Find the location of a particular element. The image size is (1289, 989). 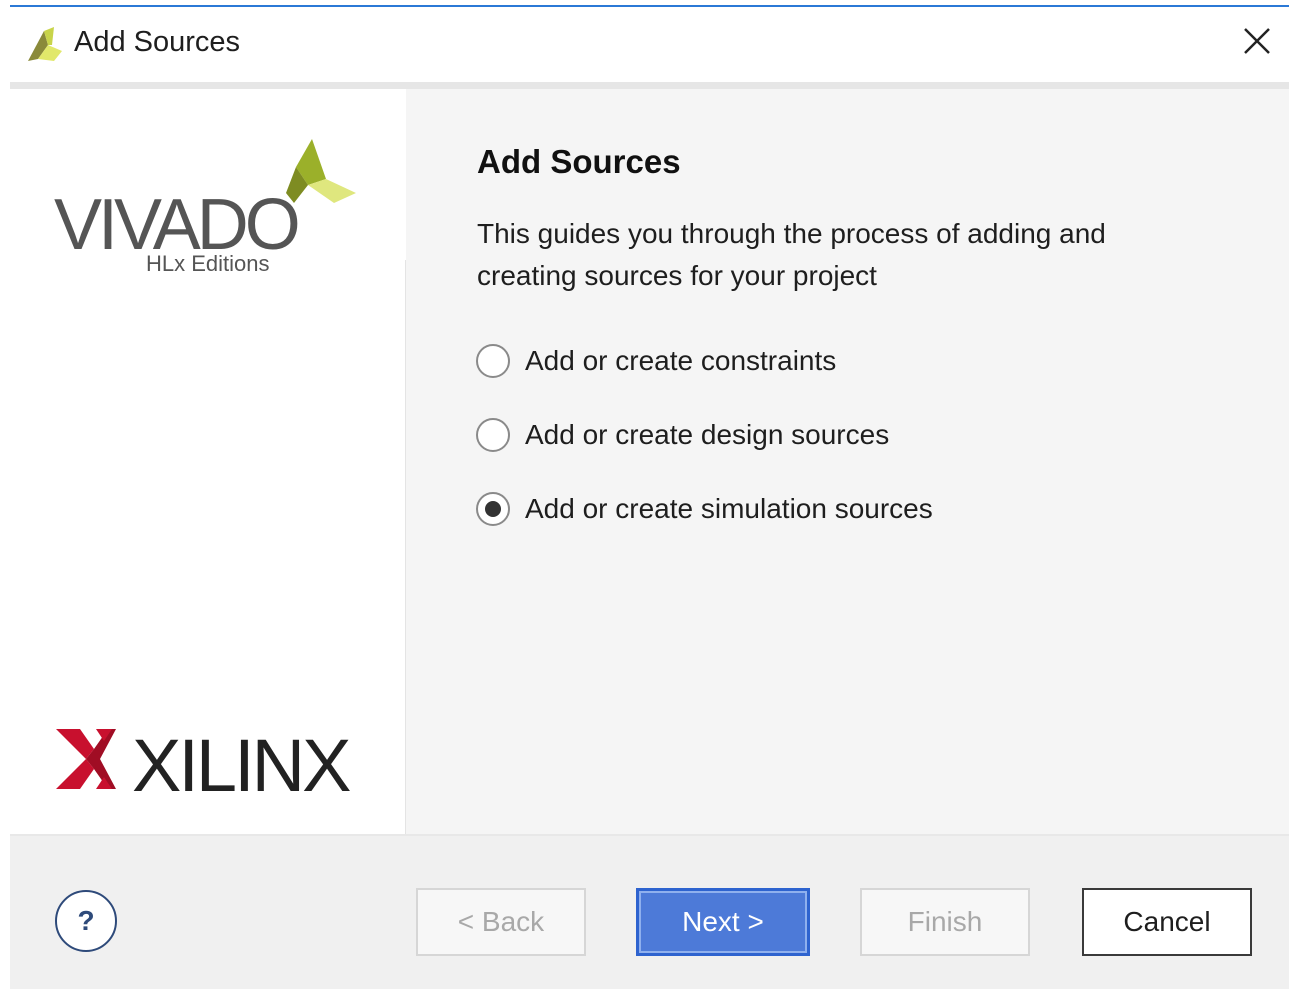

next-button: Next > is located at coordinates (723, 922).